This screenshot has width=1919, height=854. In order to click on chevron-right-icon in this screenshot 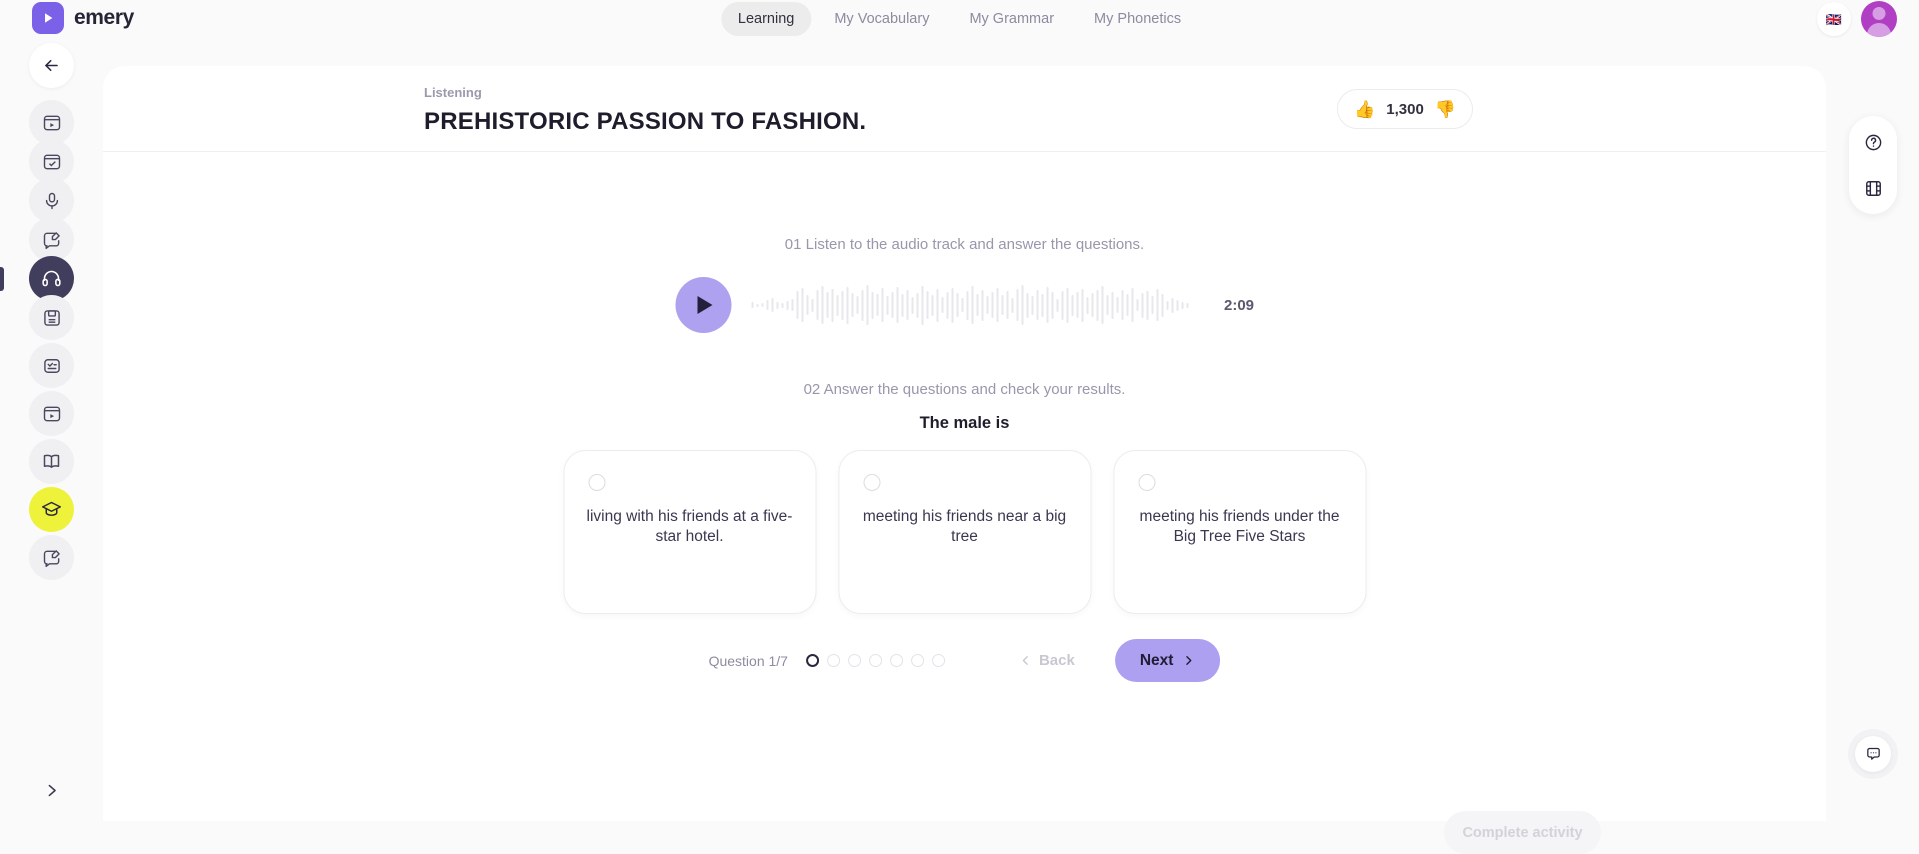, I will do `click(1189, 660)`.